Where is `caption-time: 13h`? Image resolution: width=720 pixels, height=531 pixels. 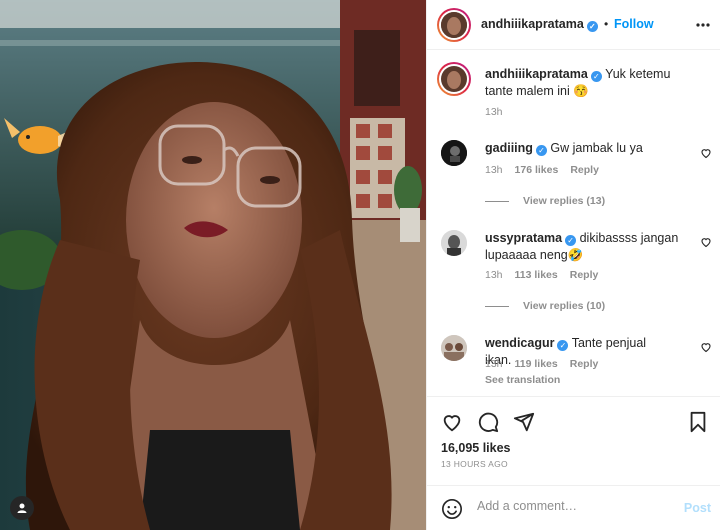
caption-time: 13h is located at coordinates (494, 112).